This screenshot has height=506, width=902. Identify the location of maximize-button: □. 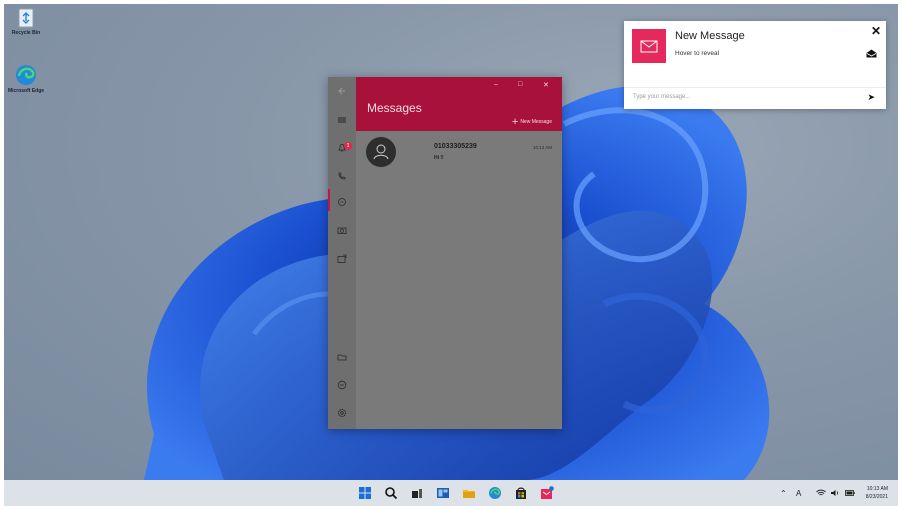
(520, 84).